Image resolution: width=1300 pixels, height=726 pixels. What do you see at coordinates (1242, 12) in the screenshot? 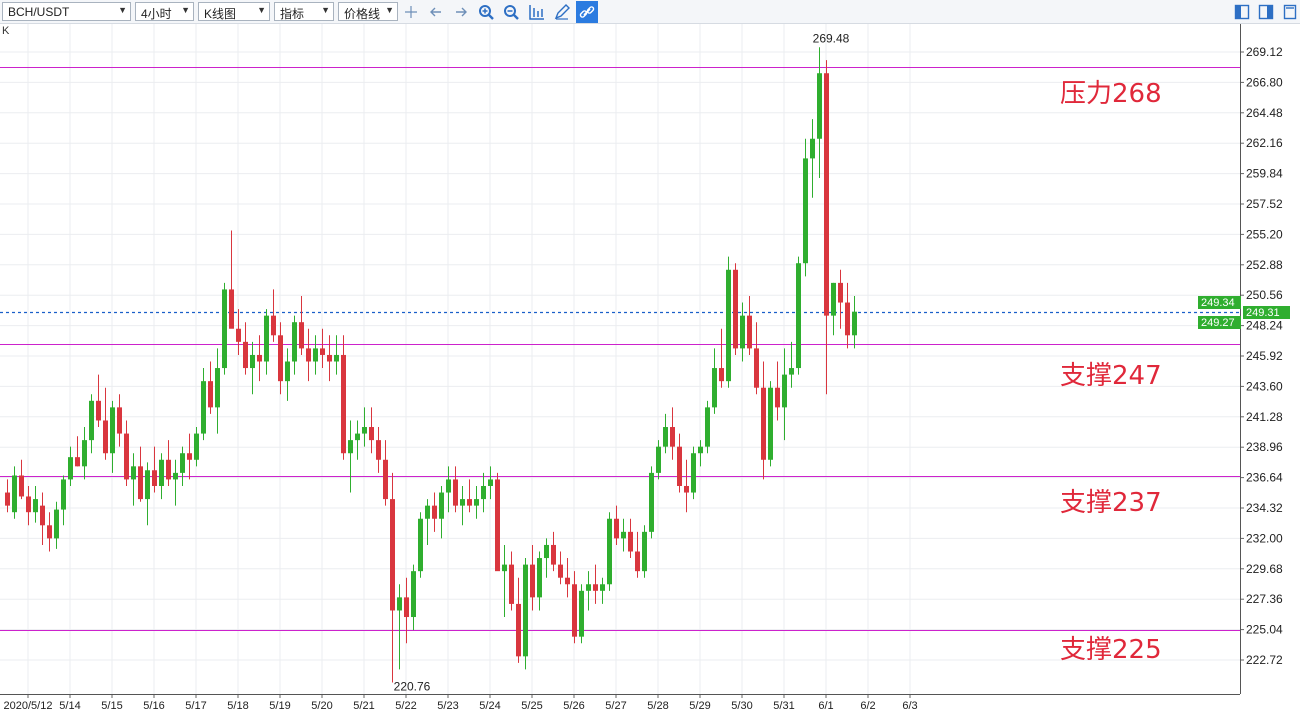
I see `panel-left-icon` at bounding box center [1242, 12].